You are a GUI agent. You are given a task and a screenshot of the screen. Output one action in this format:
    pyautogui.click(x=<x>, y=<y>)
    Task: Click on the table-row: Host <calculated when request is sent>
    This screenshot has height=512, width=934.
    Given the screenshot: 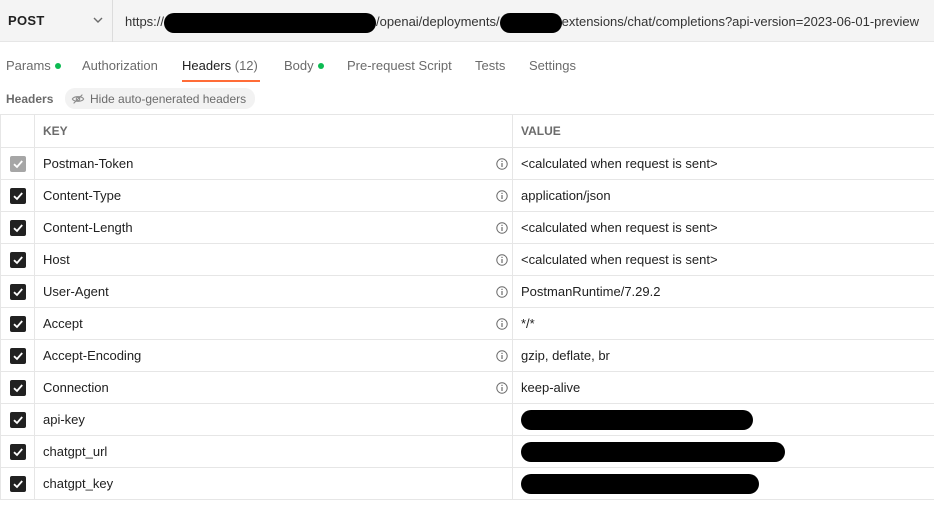 What is the action you would take?
    pyautogui.click(x=467, y=259)
    